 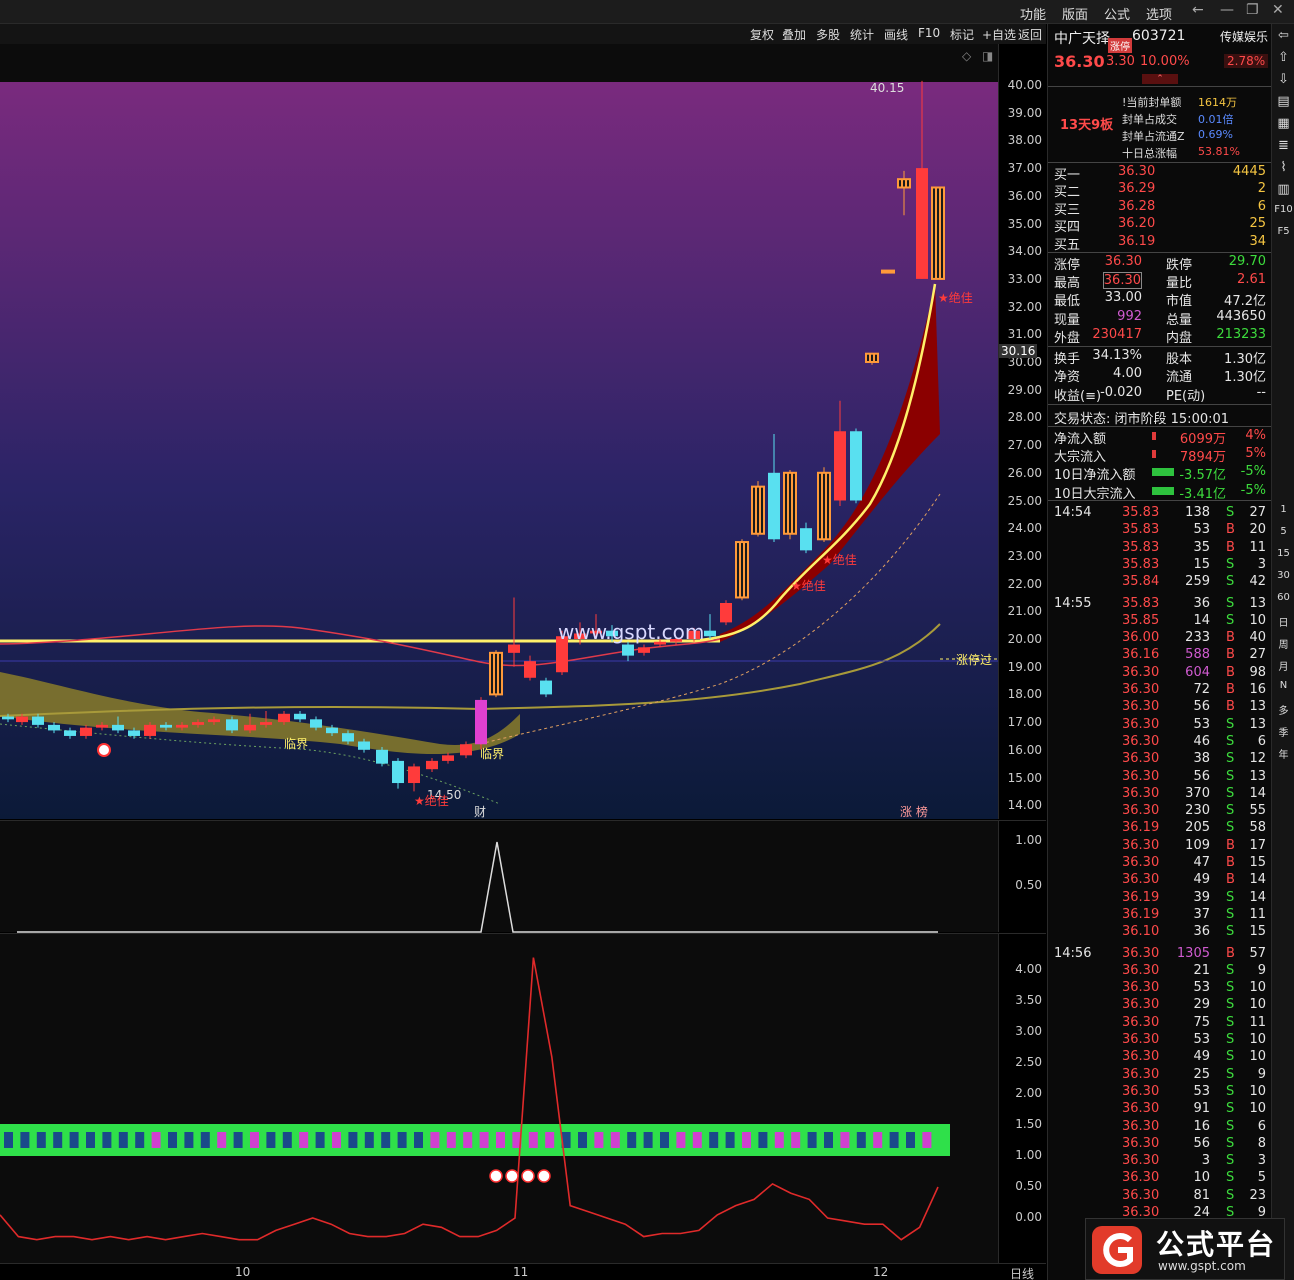 I want to click on period-button: N, so click(x=1283, y=685).